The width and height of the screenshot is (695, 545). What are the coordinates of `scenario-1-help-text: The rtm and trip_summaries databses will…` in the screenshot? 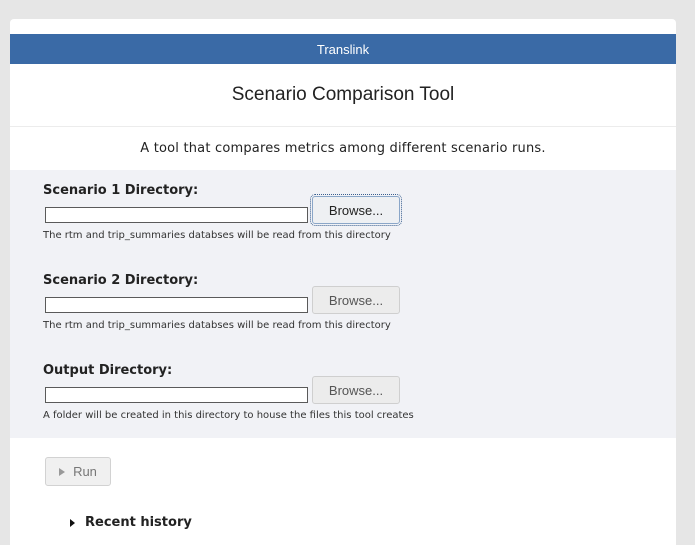 It's located at (217, 235).